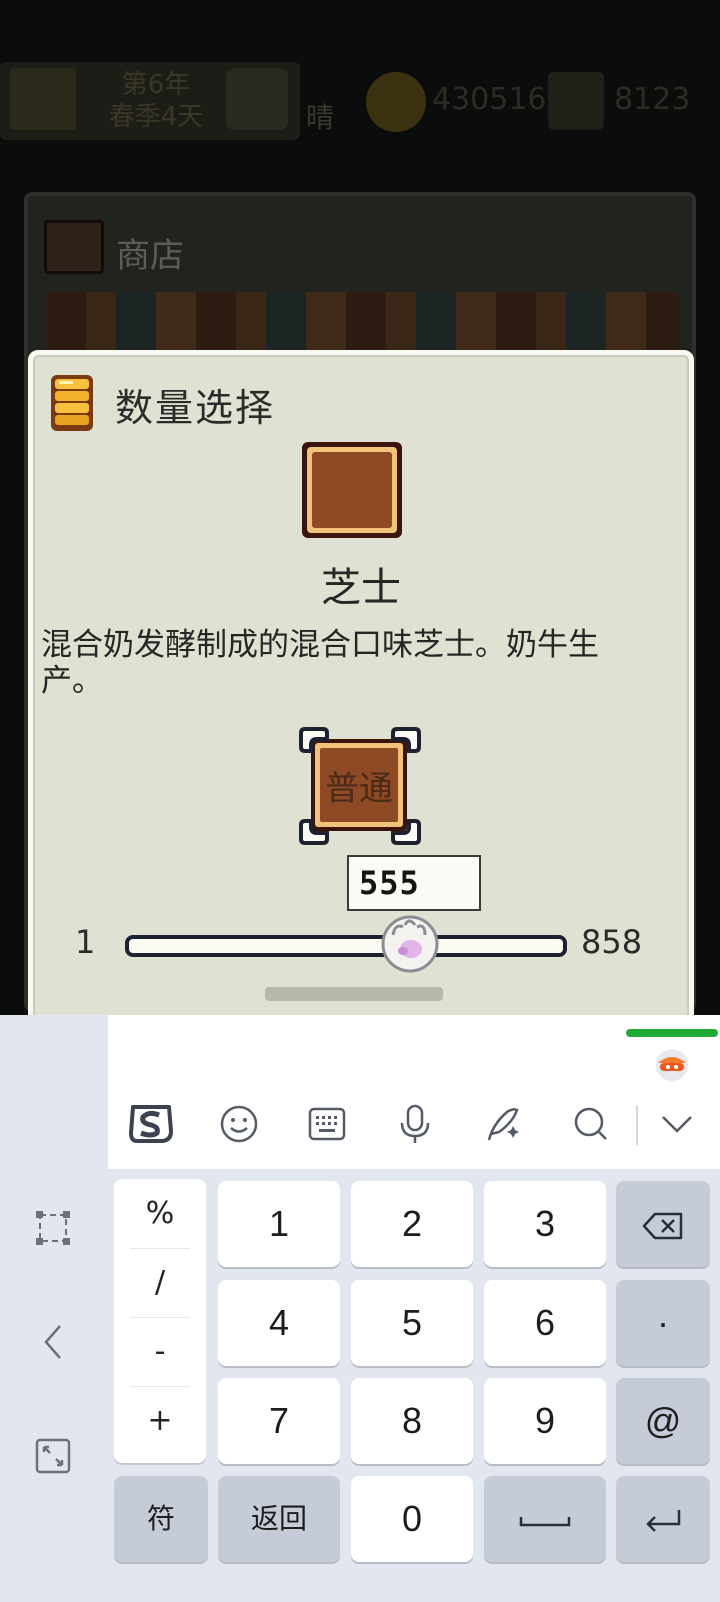 The width and height of the screenshot is (720, 1602). I want to click on symbol-column: % / - +, so click(160, 1321).